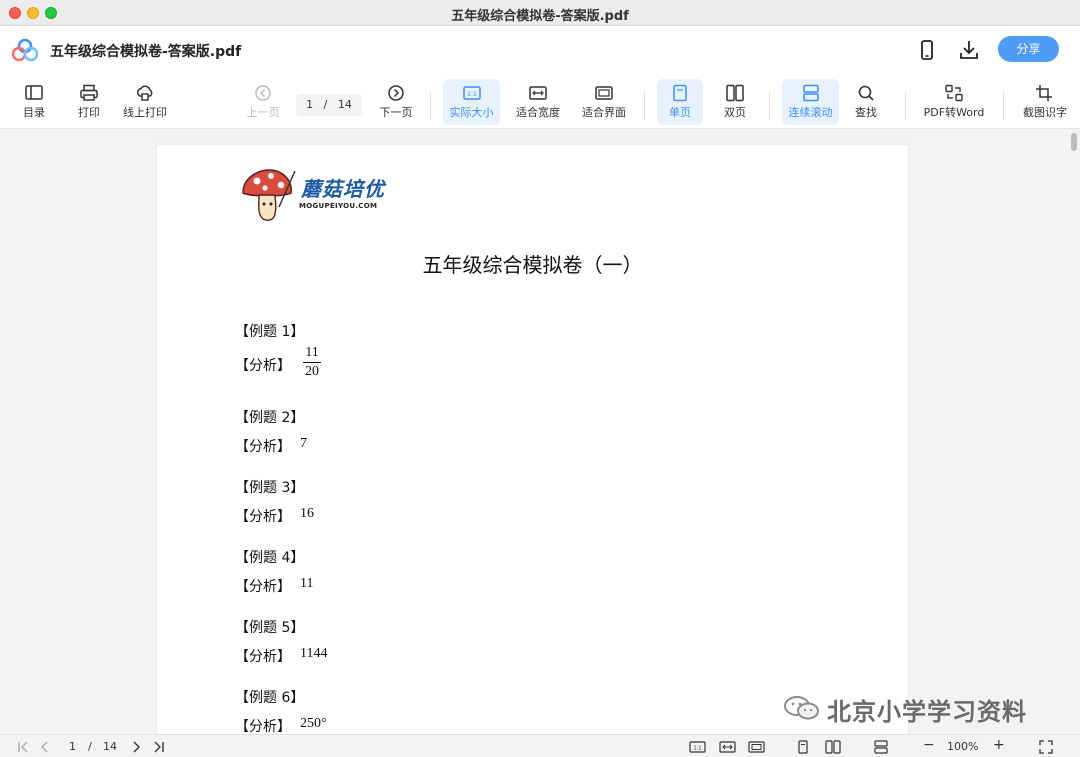 Image resolution: width=1080 pixels, height=757 pixels. What do you see at coordinates (270, 558) in the screenshot?
I see `example-4-heading: 【例题 4】` at bounding box center [270, 558].